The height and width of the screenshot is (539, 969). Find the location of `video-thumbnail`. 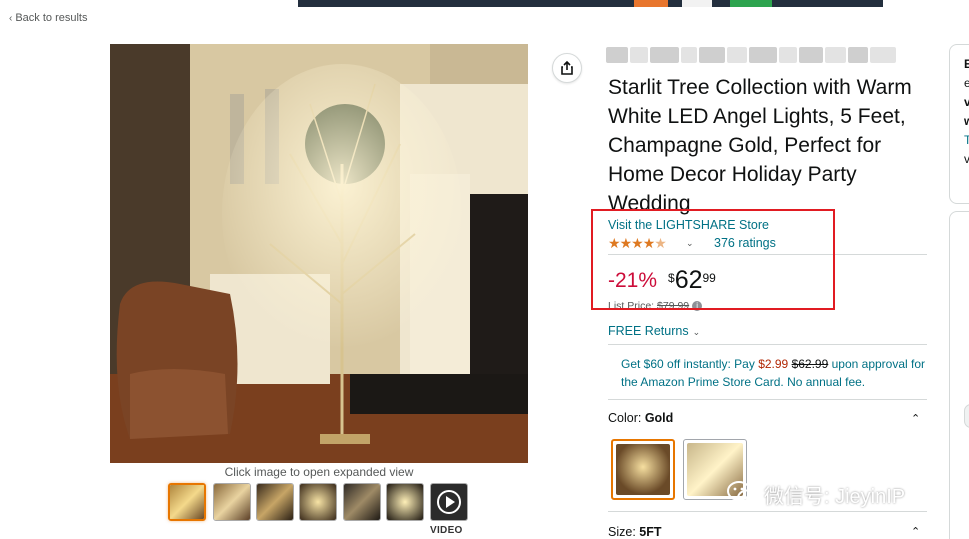

video-thumbnail is located at coordinates (449, 502).